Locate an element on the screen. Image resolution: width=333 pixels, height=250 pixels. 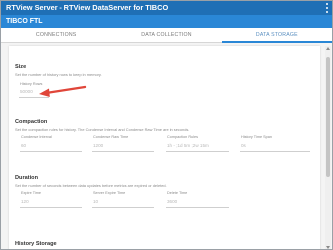
expire-time-input: 120 is located at coordinates (25, 201).